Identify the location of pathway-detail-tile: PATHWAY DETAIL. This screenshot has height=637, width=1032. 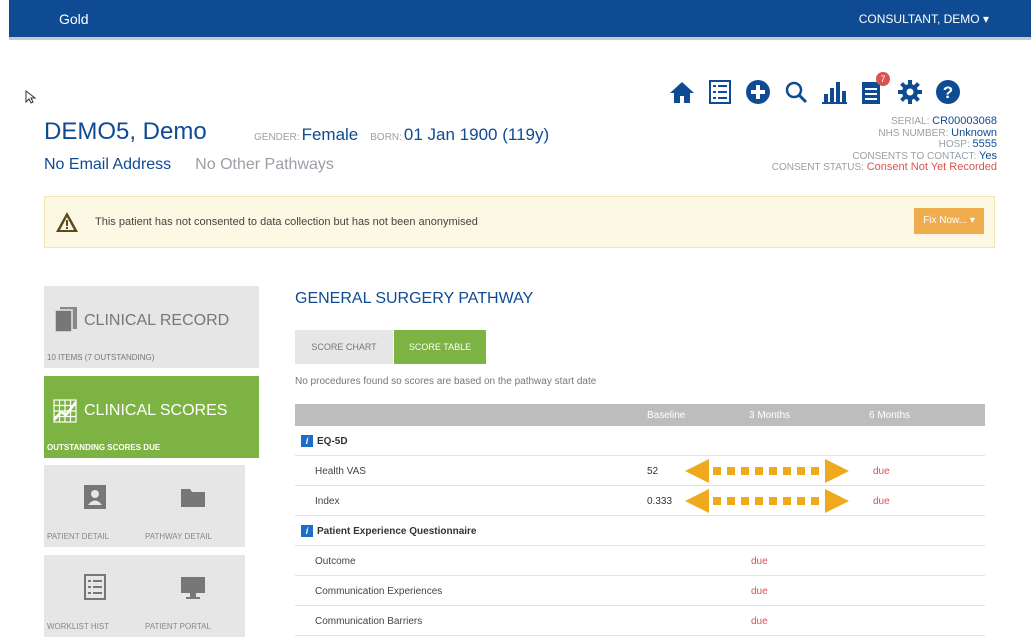
(193, 506).